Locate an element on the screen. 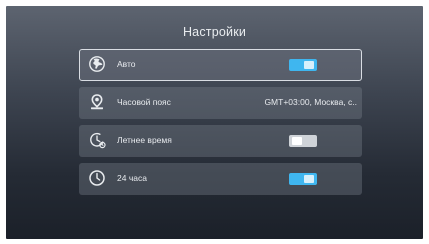  setting-label-dst: Летнее время is located at coordinates (144, 140).